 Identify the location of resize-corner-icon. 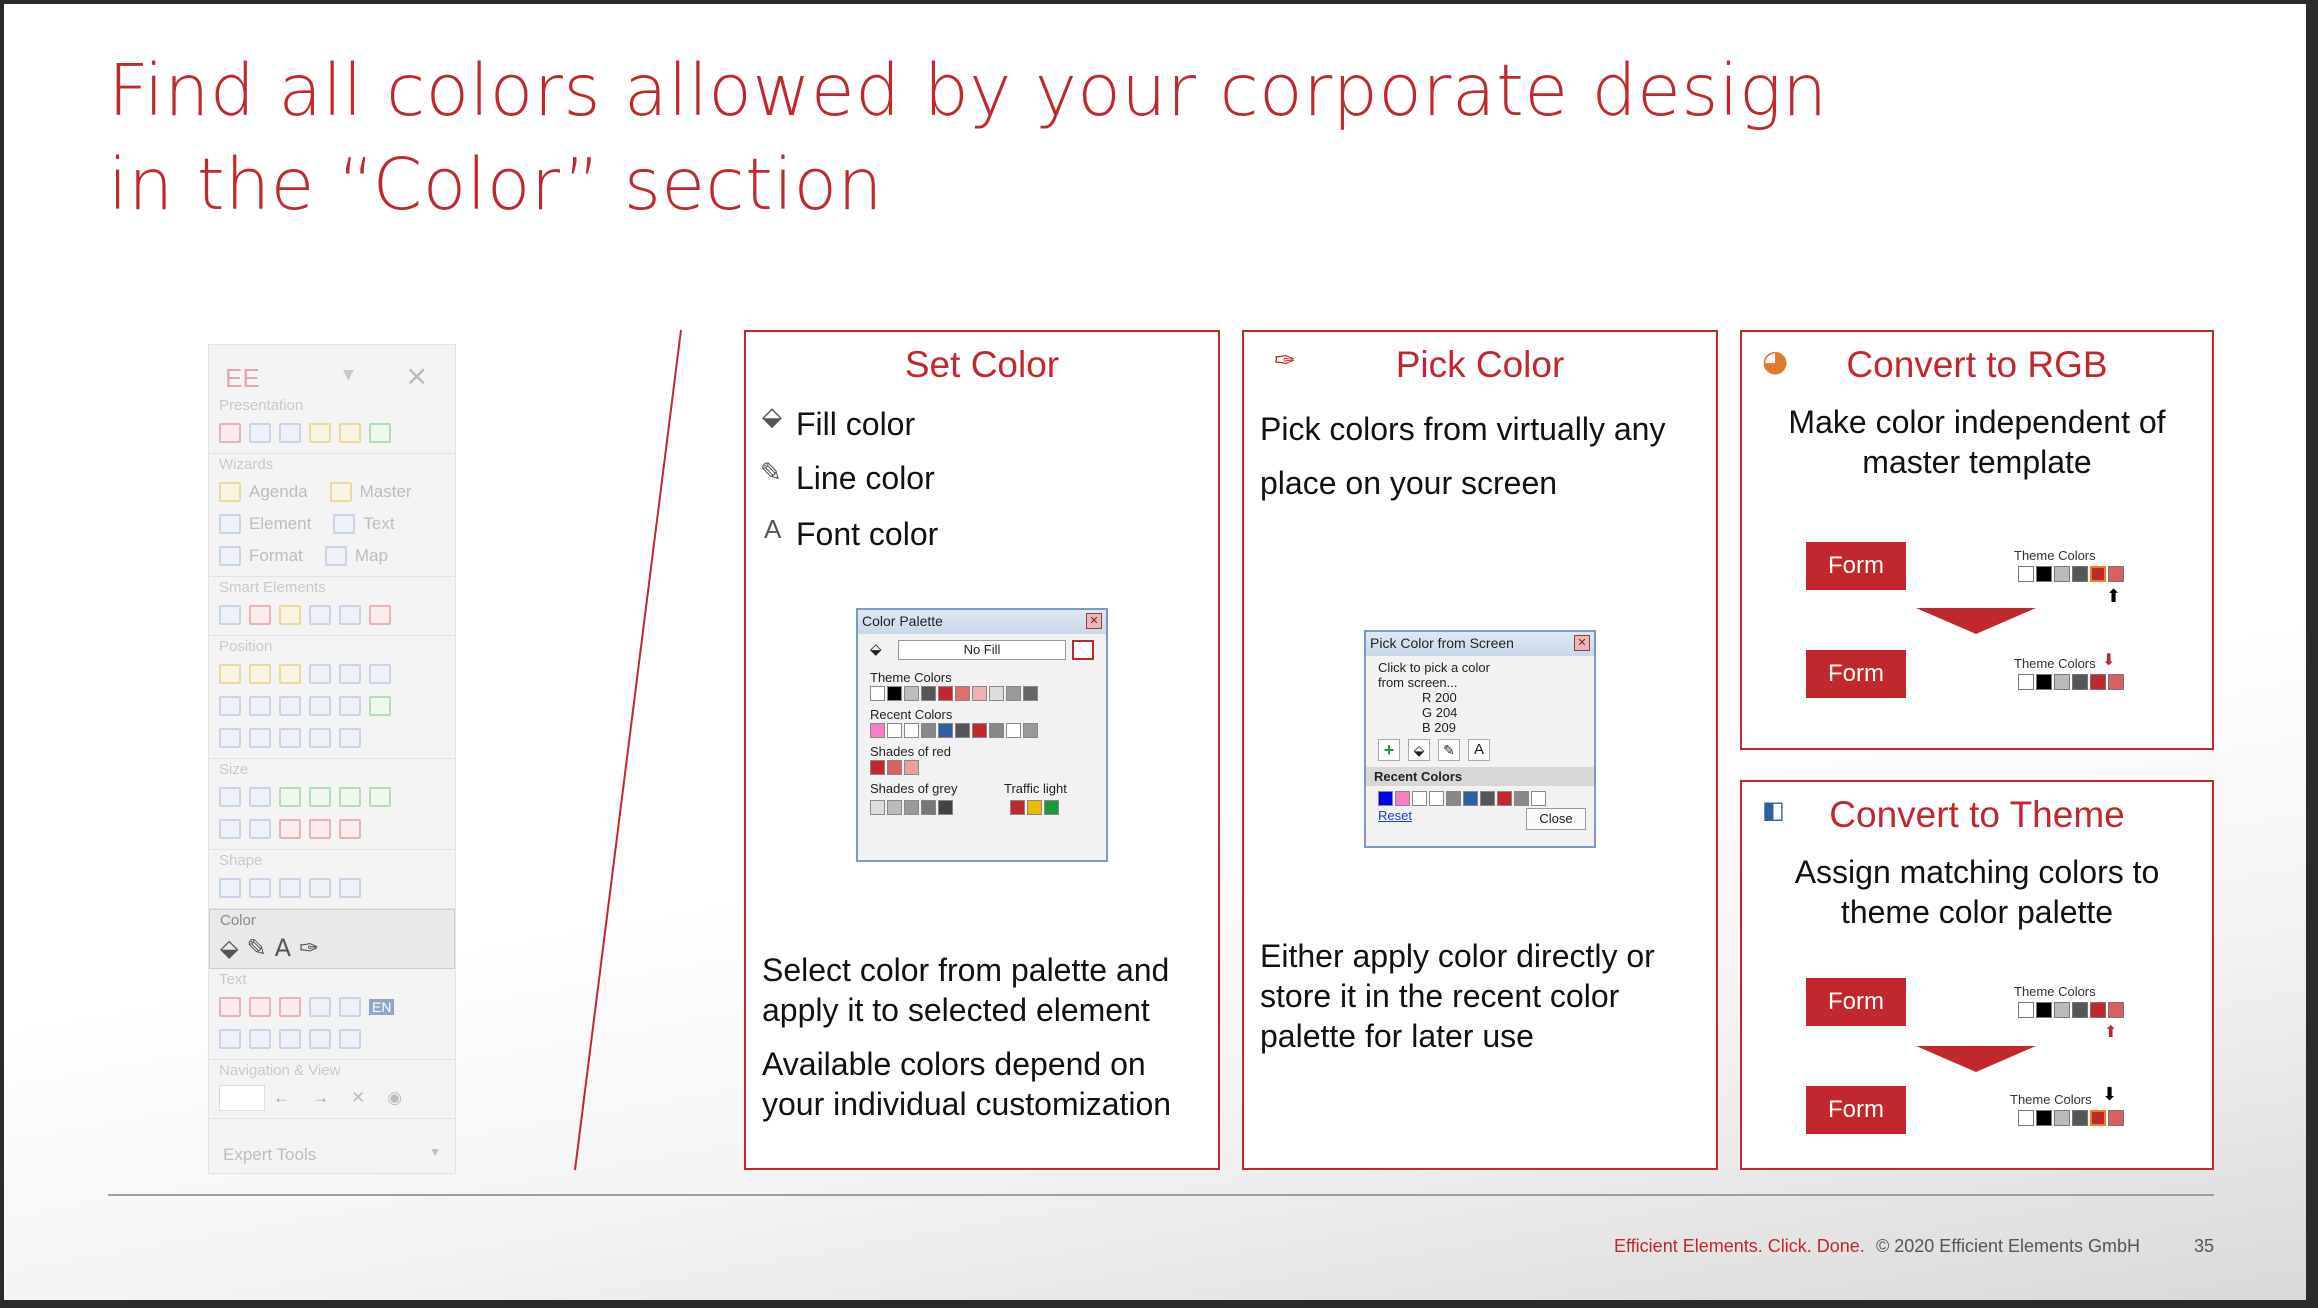
(290, 829).